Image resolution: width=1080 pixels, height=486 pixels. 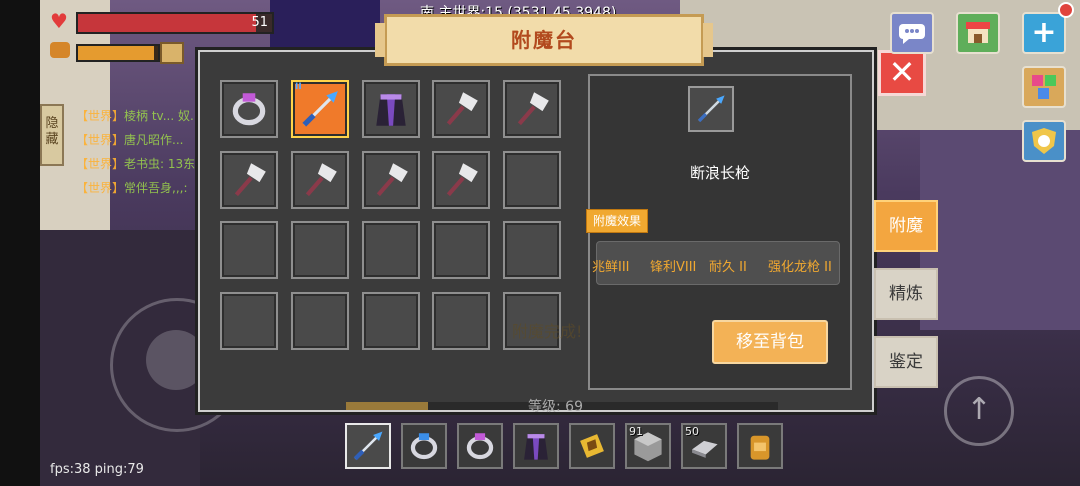 What do you see at coordinates (60, 50) in the screenshot?
I see `food-icon` at bounding box center [60, 50].